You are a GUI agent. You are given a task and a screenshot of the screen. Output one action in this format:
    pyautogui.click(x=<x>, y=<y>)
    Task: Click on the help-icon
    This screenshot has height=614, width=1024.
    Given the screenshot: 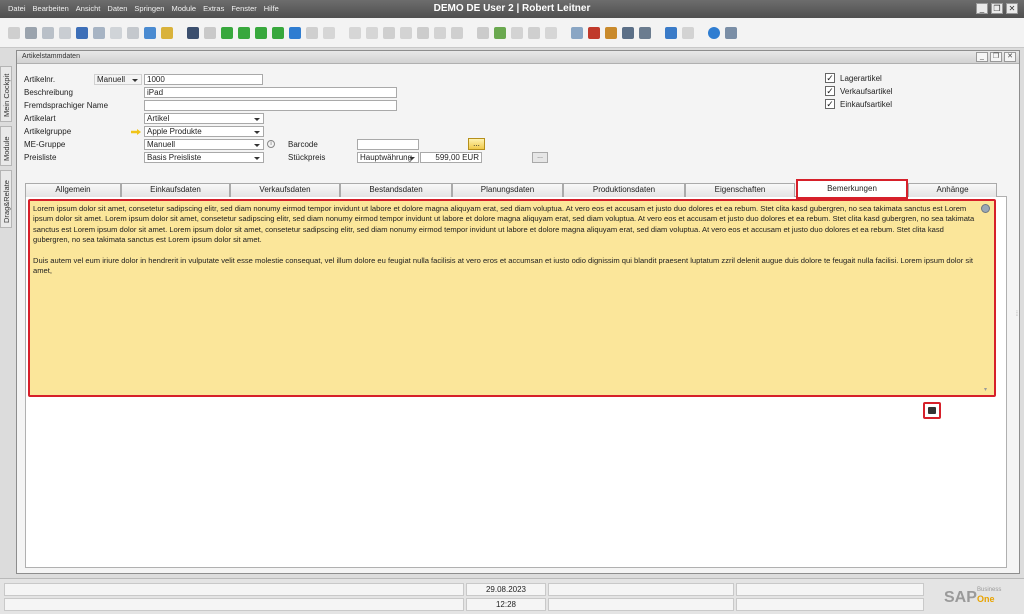 What is the action you would take?
    pyautogui.click(x=714, y=33)
    